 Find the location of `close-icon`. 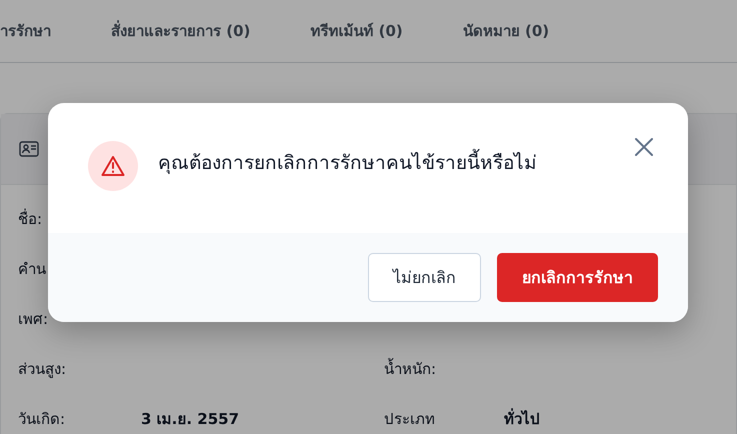

close-icon is located at coordinates (644, 147).